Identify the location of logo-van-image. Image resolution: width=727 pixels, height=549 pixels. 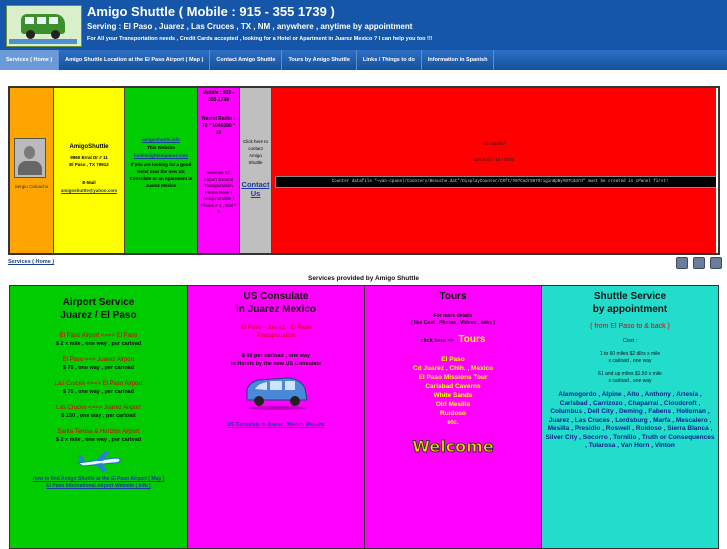
(44, 26).